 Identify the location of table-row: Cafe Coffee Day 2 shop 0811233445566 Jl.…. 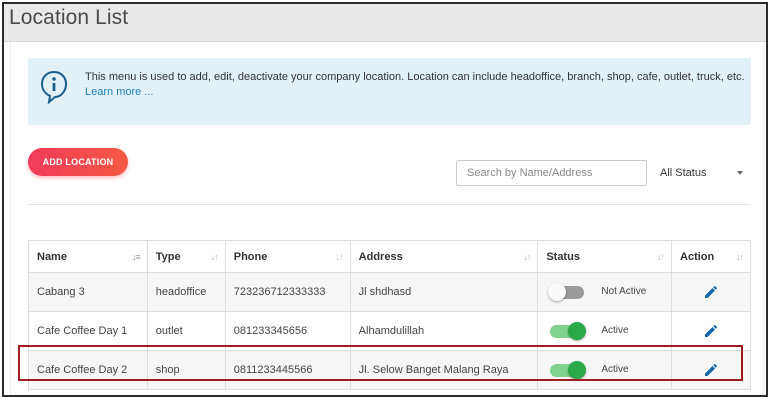
(389, 370).